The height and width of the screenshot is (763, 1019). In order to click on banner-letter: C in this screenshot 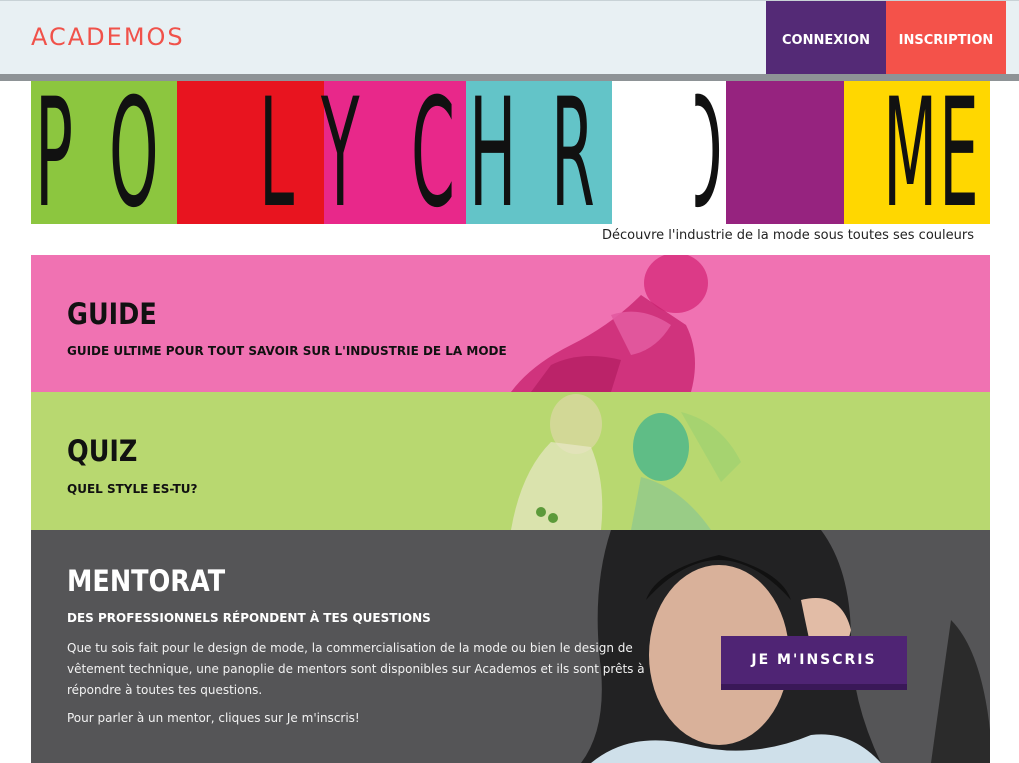, I will do `click(433, 154)`.